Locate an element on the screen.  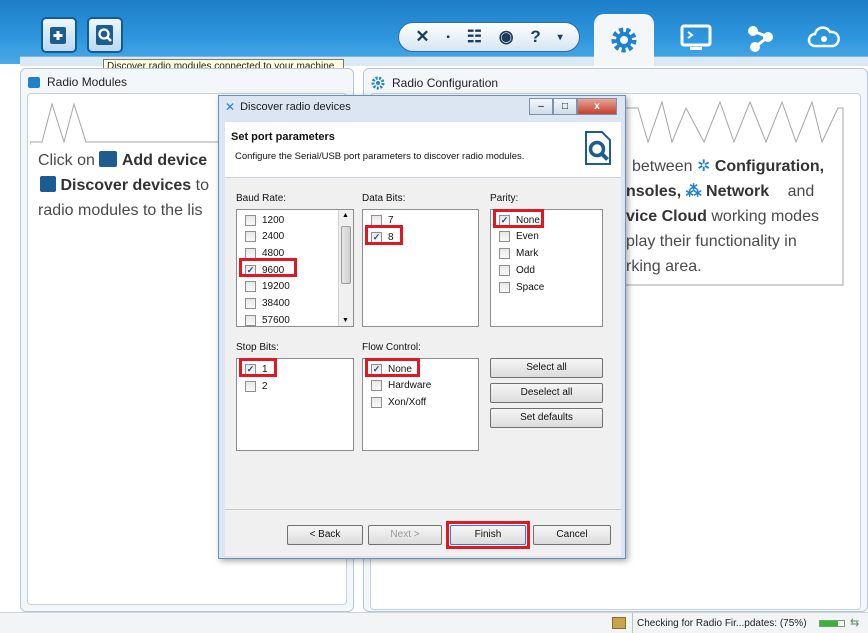
radio-configuration-header: Radio Configuration is located at coordinates (434, 83).